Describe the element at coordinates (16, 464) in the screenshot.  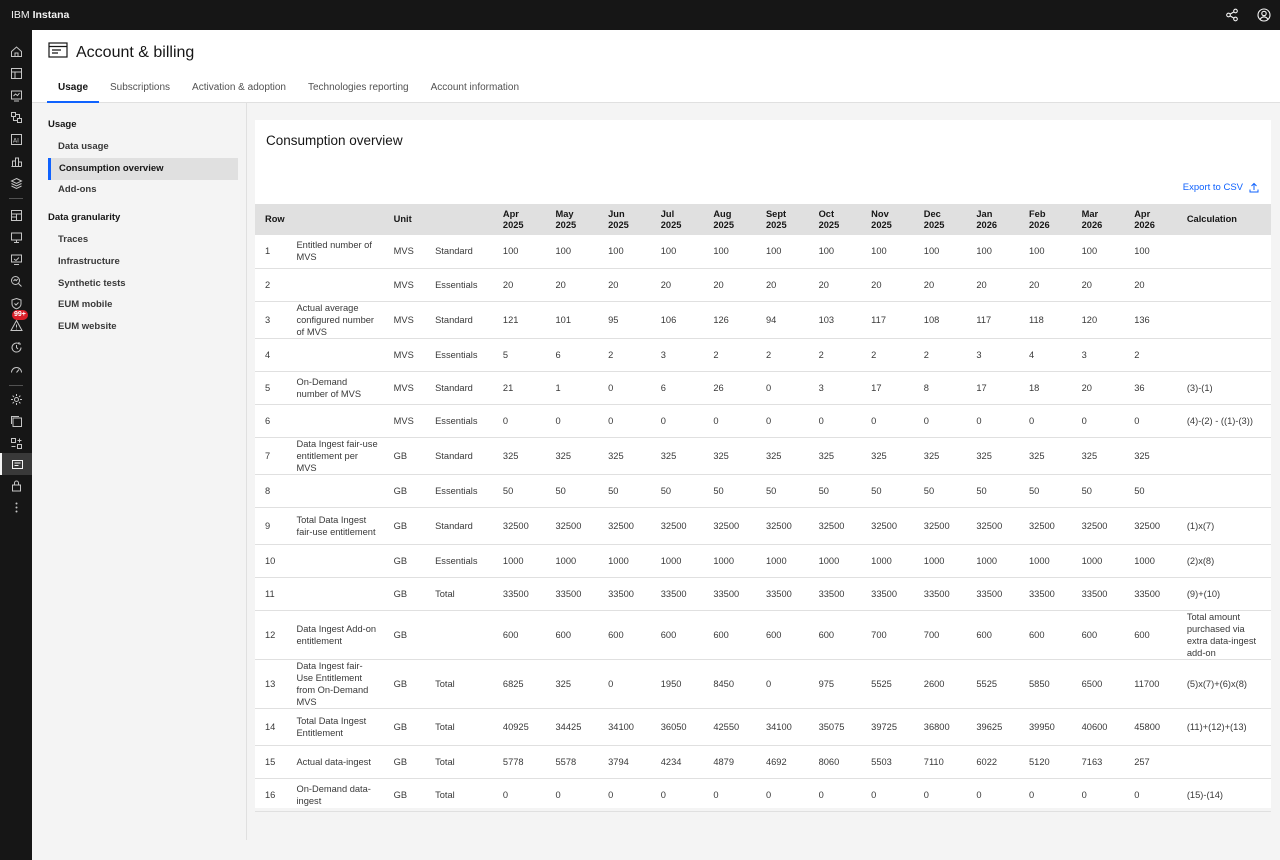
I see `account-billing-icon` at that location.